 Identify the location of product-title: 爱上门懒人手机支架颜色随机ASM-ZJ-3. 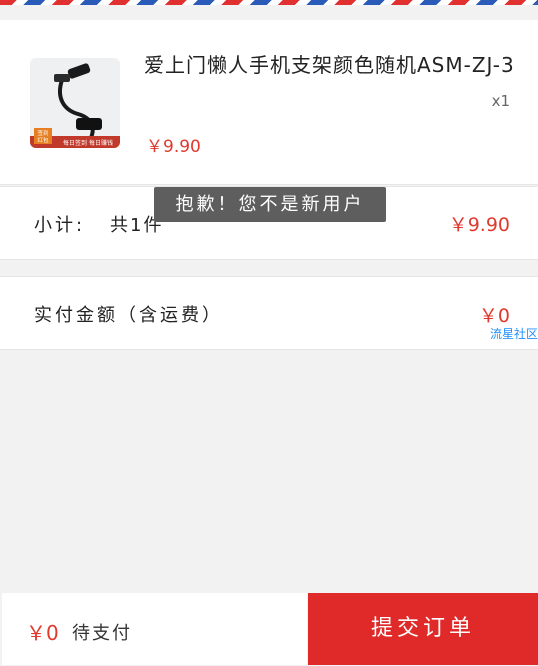
(330, 65).